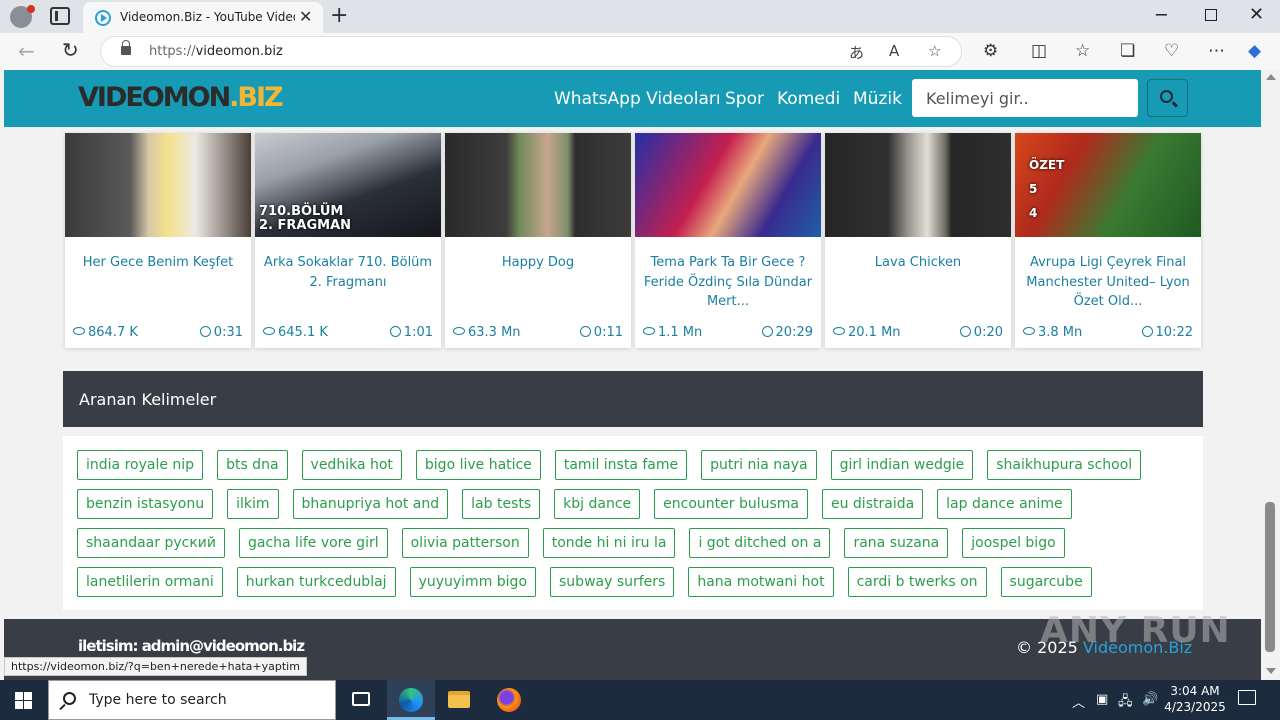 This screenshot has height=720, width=1280. I want to click on split-screen-icon: ◫, so click(1039, 51).